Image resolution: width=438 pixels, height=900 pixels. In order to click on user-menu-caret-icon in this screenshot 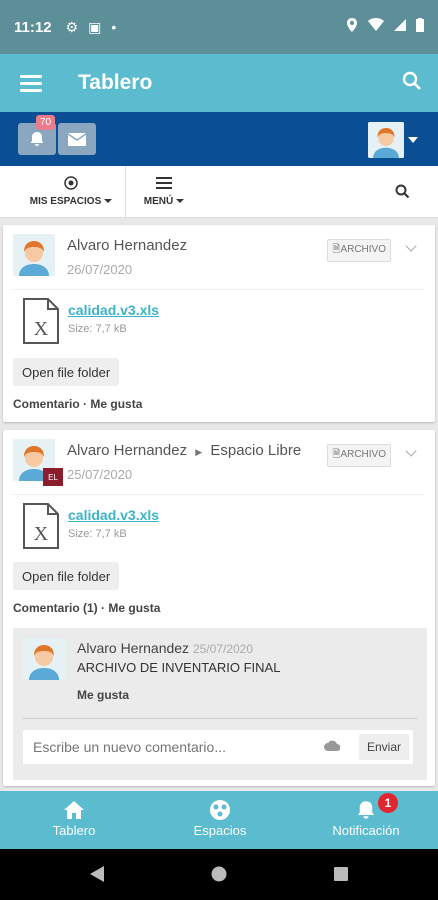, I will do `click(413, 140)`.